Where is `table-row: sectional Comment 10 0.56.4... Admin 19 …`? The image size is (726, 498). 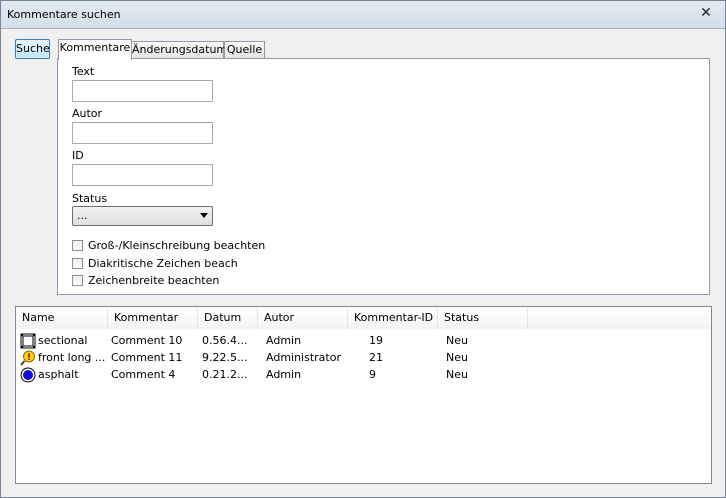 table-row: sectional Comment 10 0.56.4... Admin 19 … is located at coordinates (363, 341).